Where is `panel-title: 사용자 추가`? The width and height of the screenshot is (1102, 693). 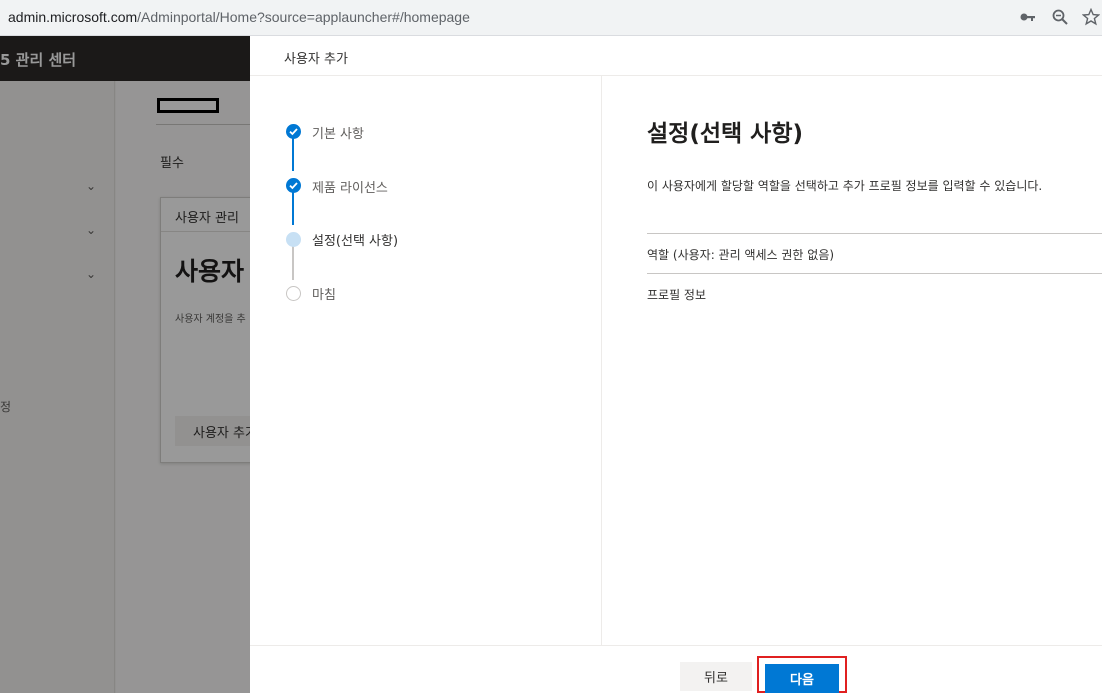
panel-title: 사용자 추가 is located at coordinates (316, 59).